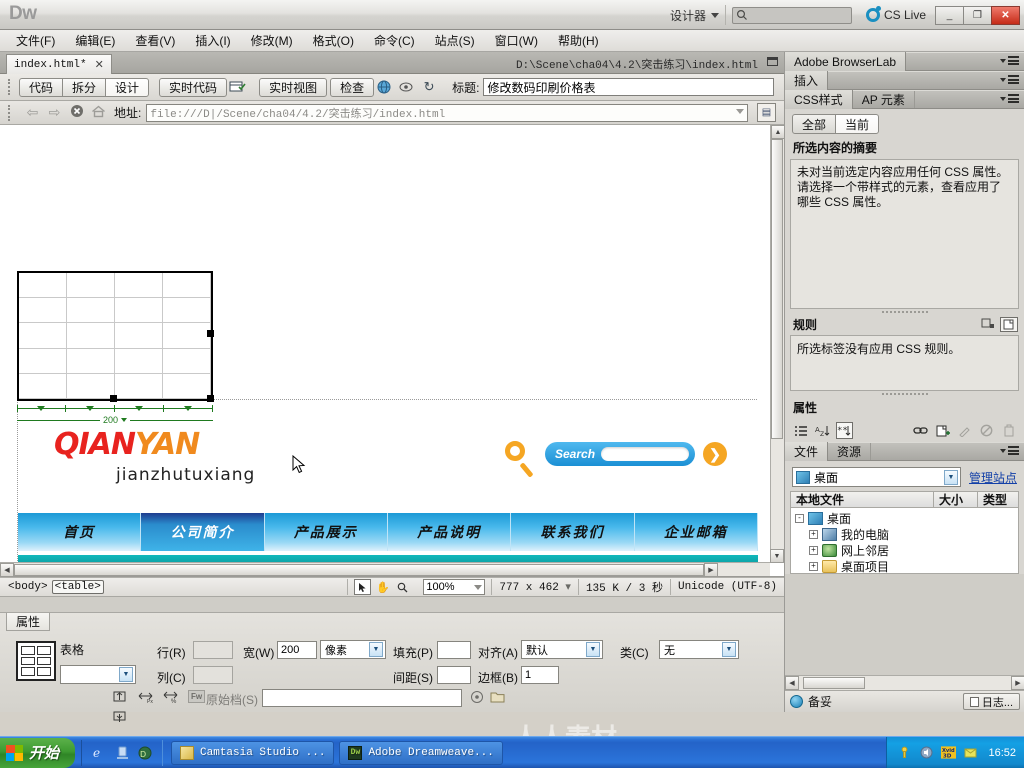  I want to click on menu-view: 查看(V), so click(155, 40).